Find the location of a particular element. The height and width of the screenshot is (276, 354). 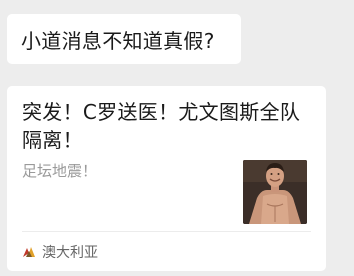

link-card-thumbnail is located at coordinates (275, 192).